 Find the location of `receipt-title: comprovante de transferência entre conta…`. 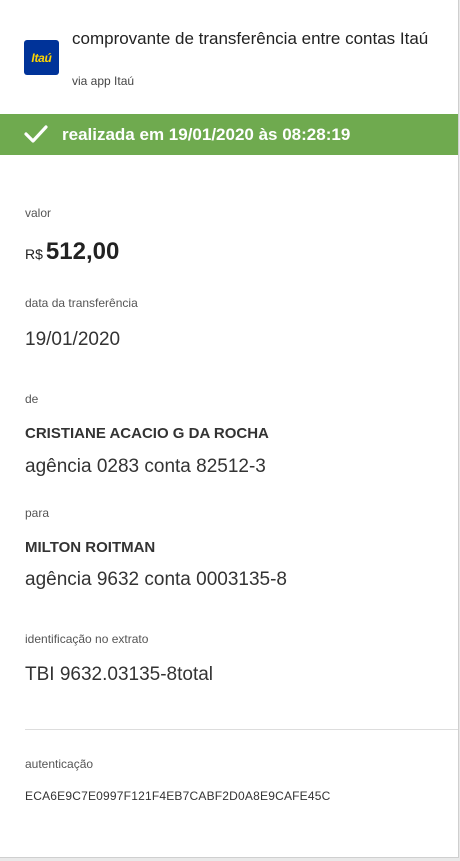

receipt-title: comprovante de transferência entre conta… is located at coordinates (250, 38).